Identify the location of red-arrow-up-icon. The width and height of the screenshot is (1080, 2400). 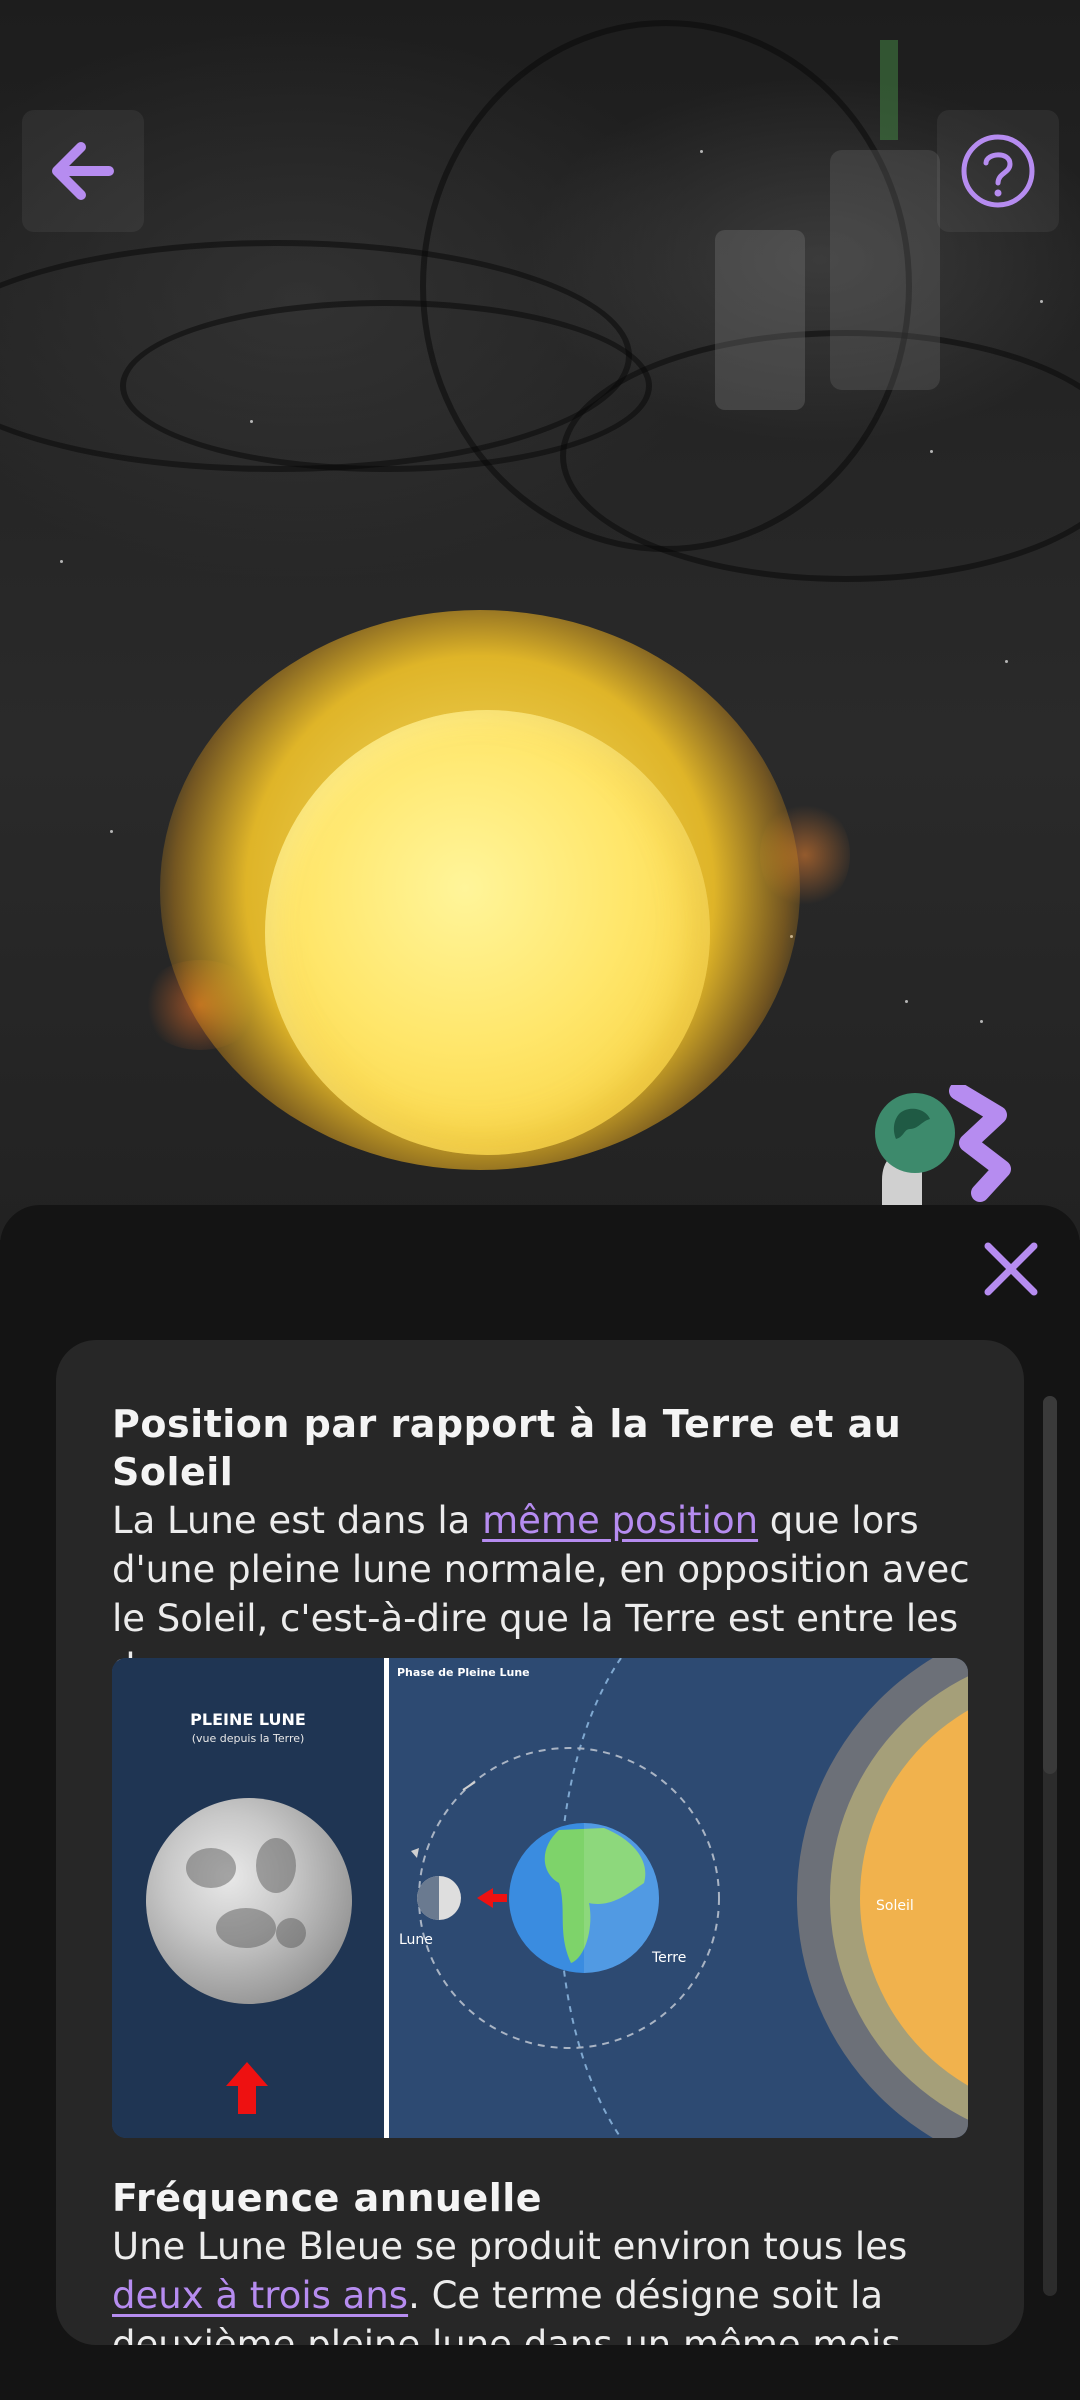
(247, 2088).